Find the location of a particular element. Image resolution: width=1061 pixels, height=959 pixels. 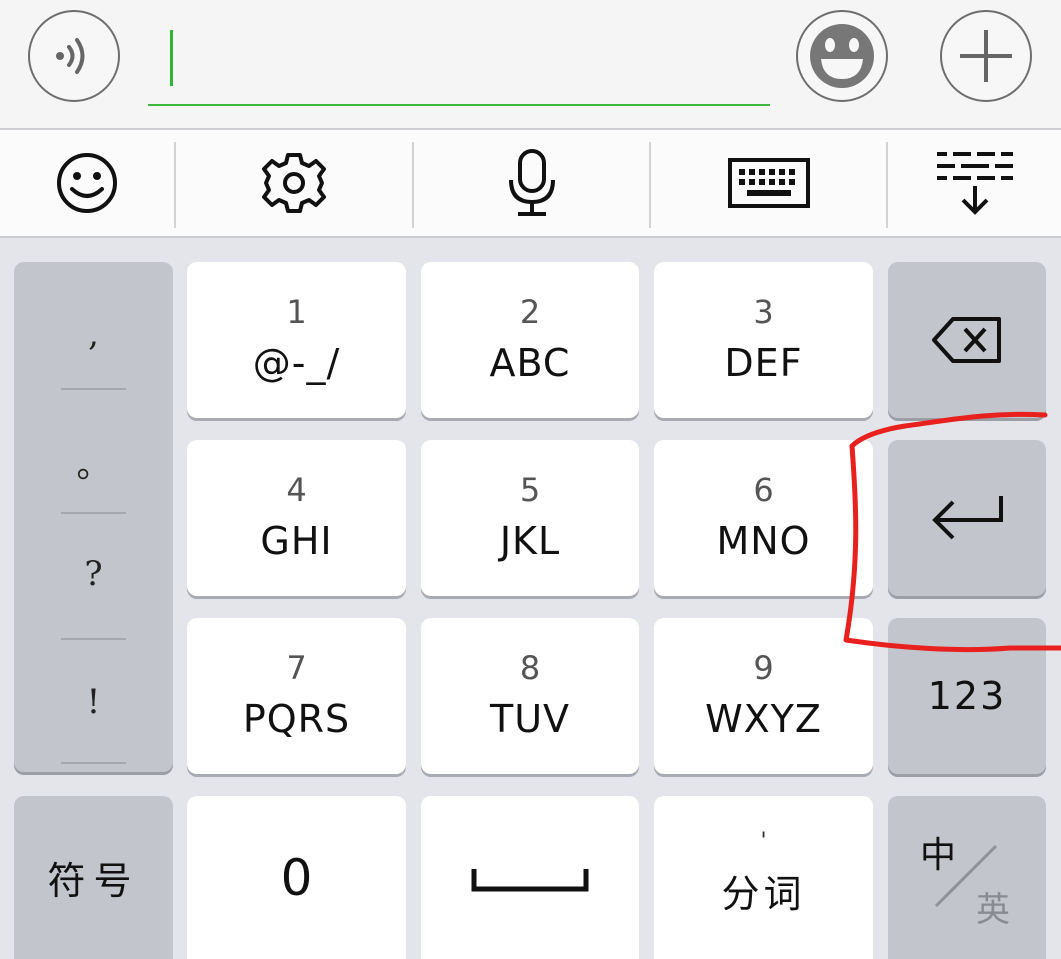

key-letters: WXYZ is located at coordinates (763, 719).